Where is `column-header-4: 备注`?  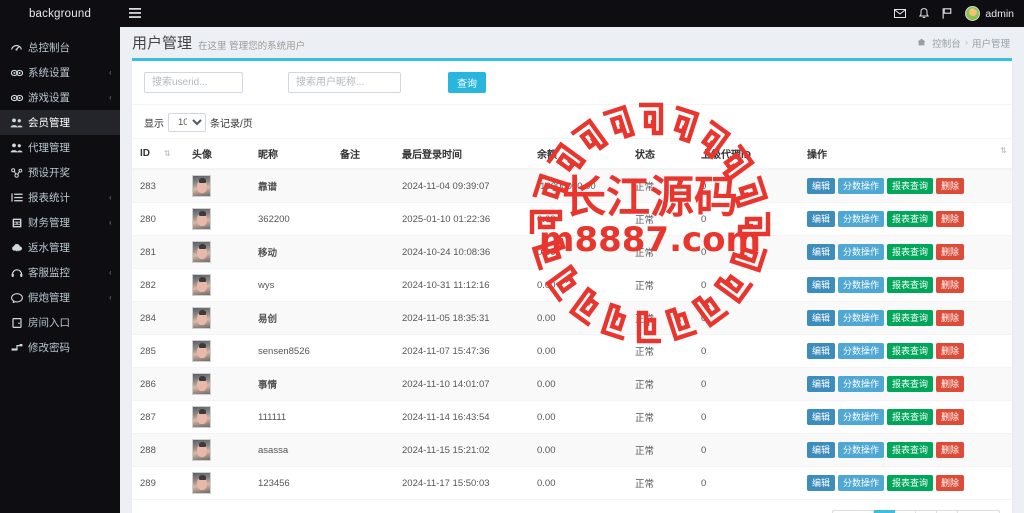
column-header-4: 备注 is located at coordinates (363, 154).